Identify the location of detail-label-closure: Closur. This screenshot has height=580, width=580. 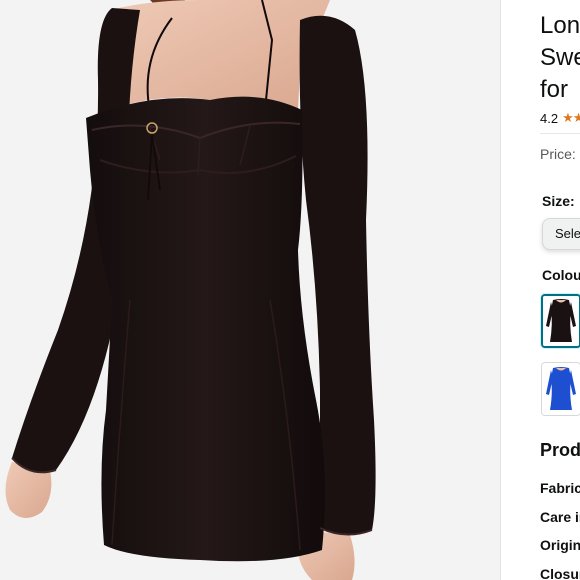
(560, 573).